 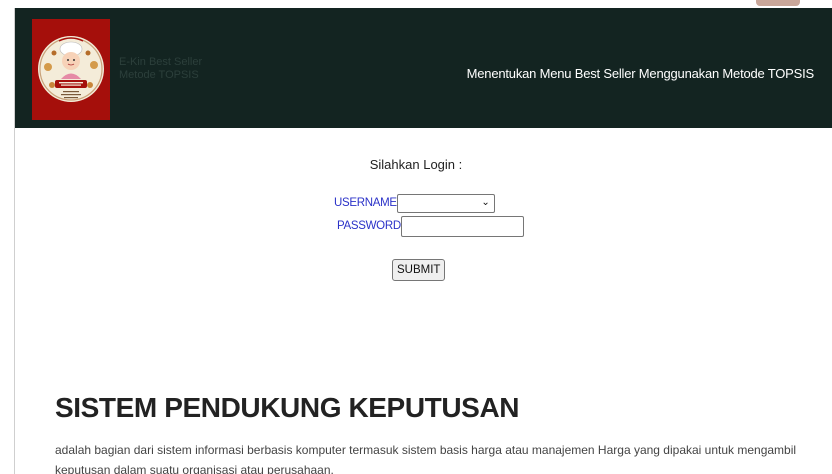 What do you see at coordinates (419, 270) in the screenshot?
I see `submit-button: SUBMIT` at bounding box center [419, 270].